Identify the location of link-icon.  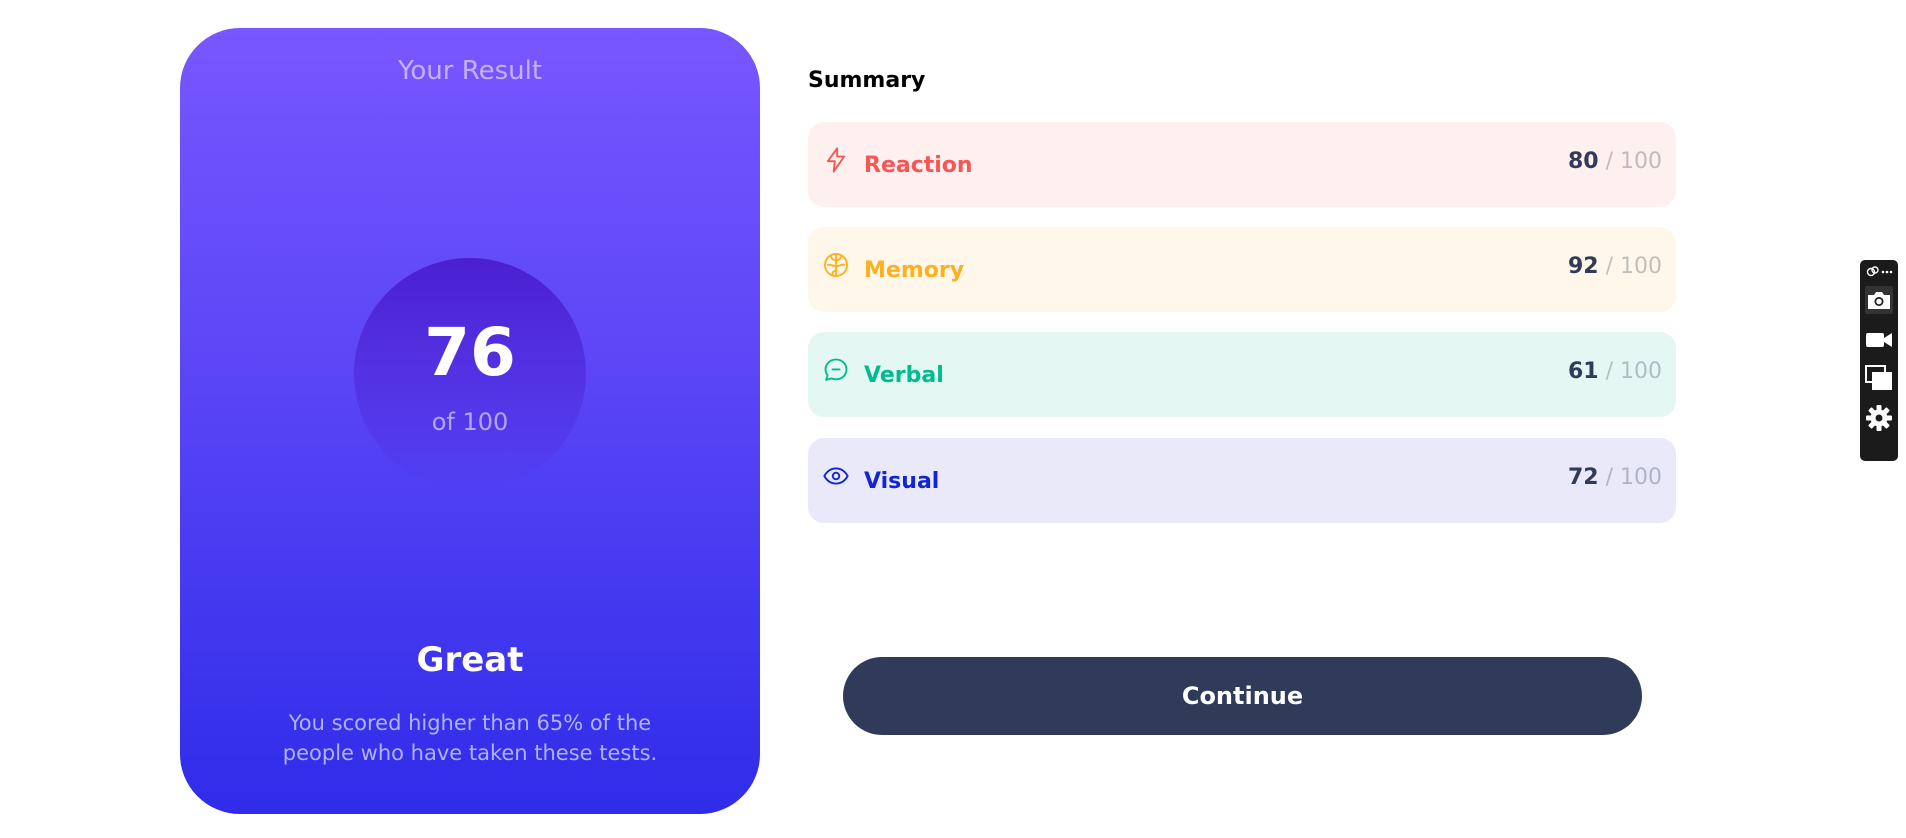
(1879, 271).